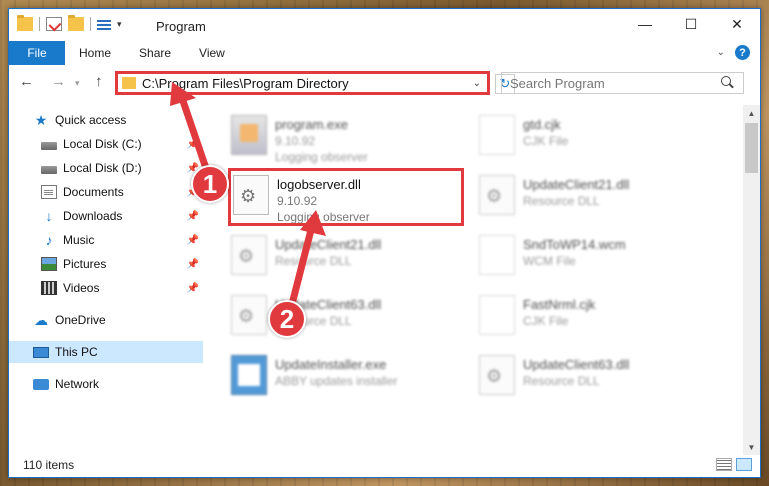 The width and height of the screenshot is (769, 486). I want to click on back-arrow-icon: ←, so click(26, 81).